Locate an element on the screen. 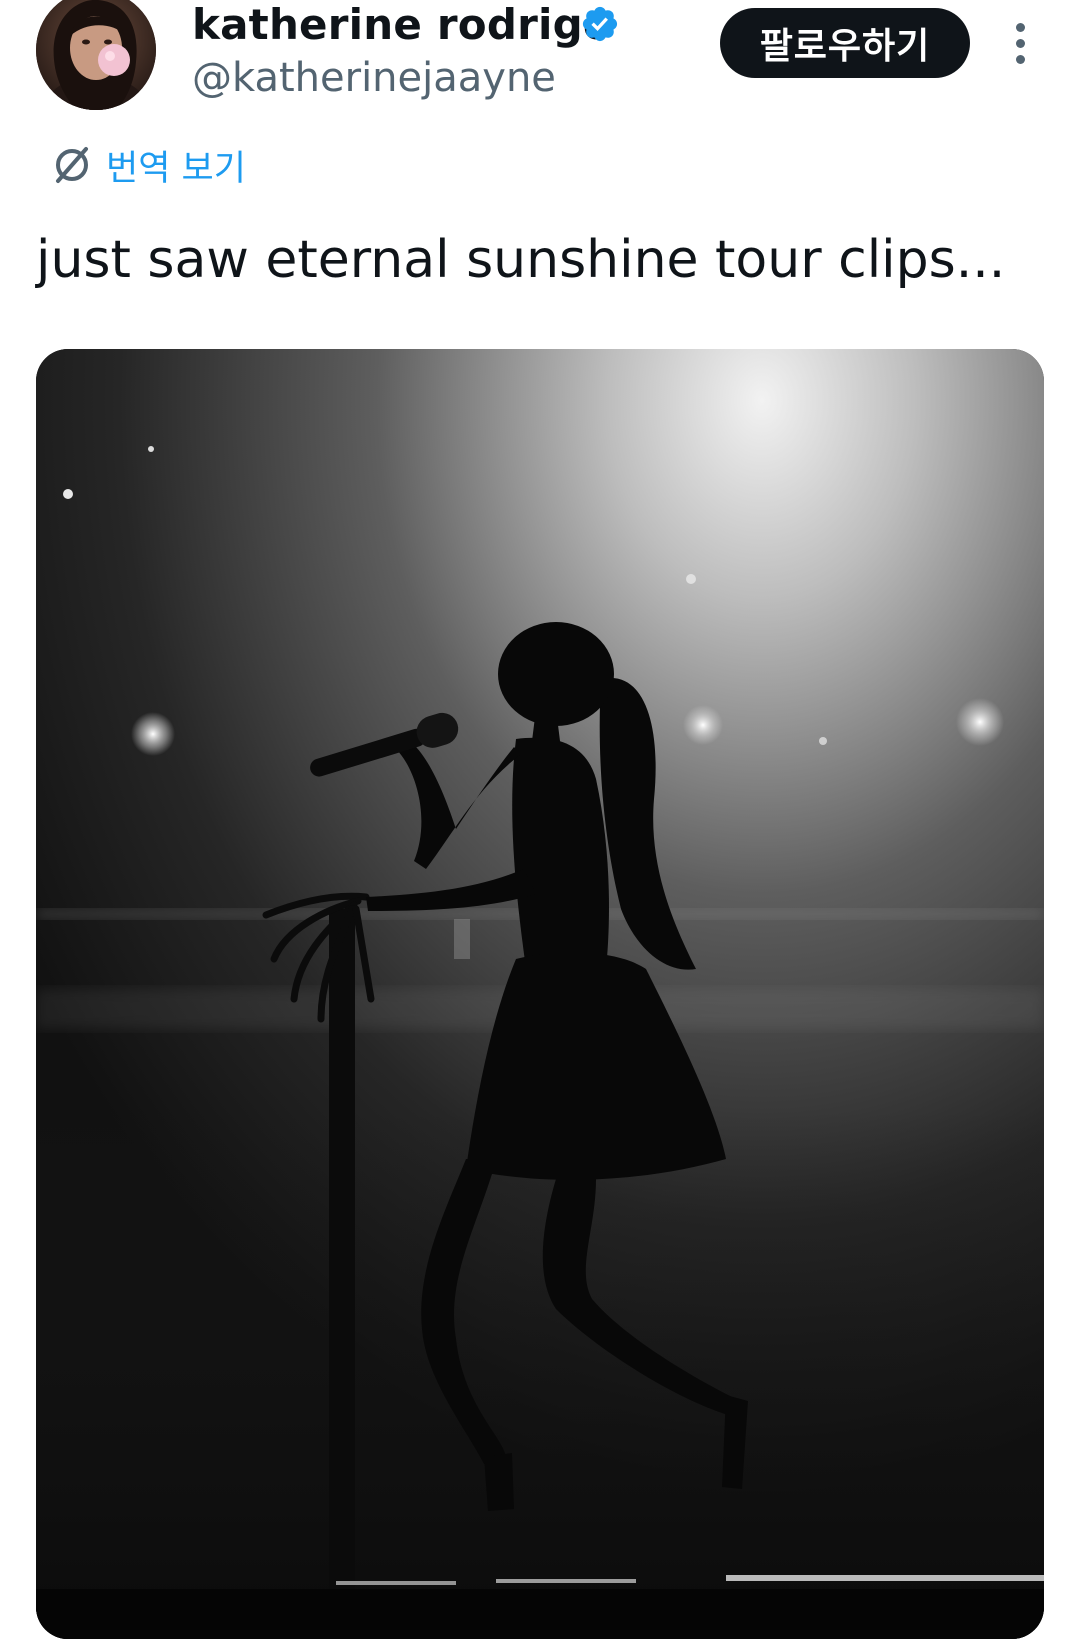  avatar-image is located at coordinates (96, 55).